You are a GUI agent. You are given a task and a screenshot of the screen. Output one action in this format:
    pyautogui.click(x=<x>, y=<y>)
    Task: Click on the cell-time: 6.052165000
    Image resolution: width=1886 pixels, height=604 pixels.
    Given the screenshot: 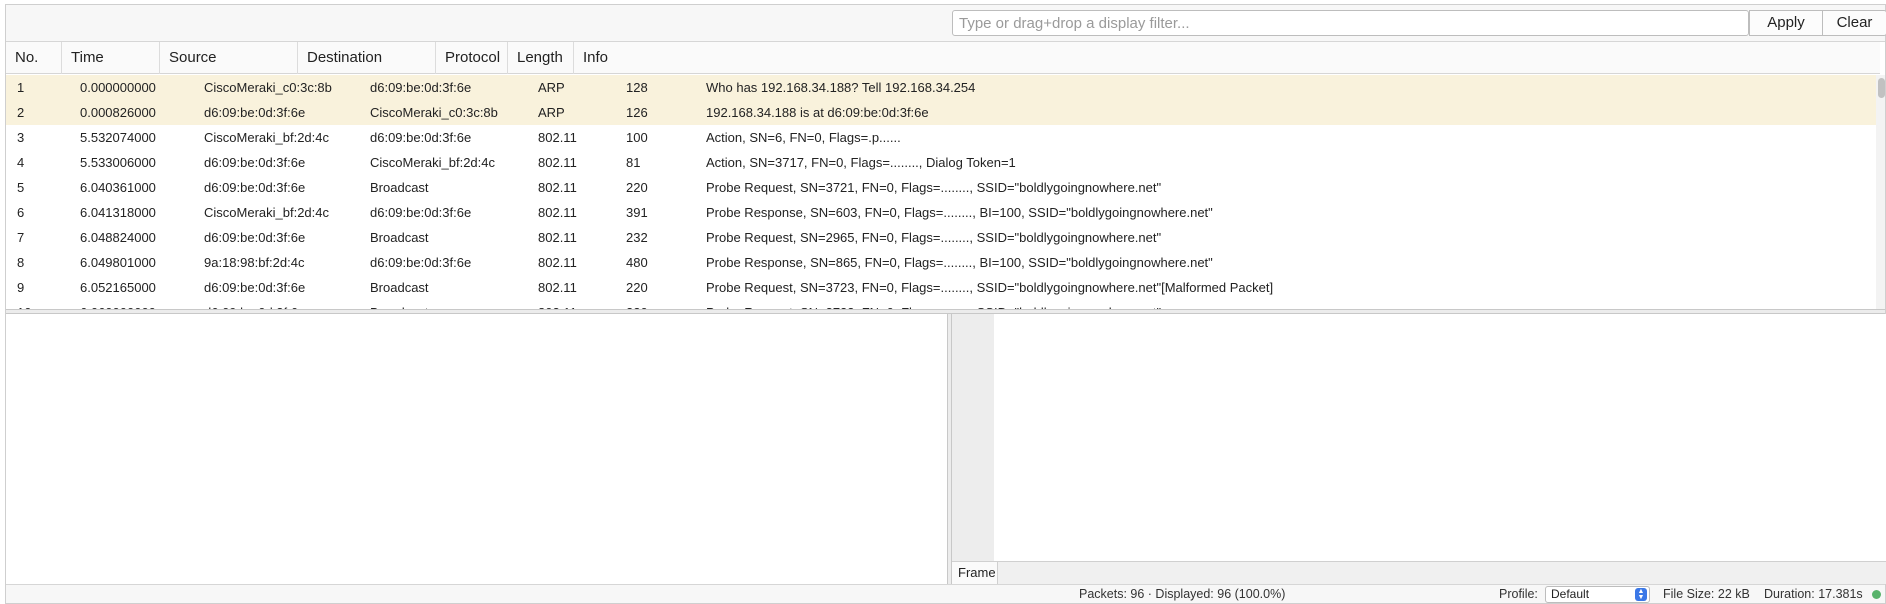 What is the action you would take?
    pyautogui.click(x=118, y=287)
    